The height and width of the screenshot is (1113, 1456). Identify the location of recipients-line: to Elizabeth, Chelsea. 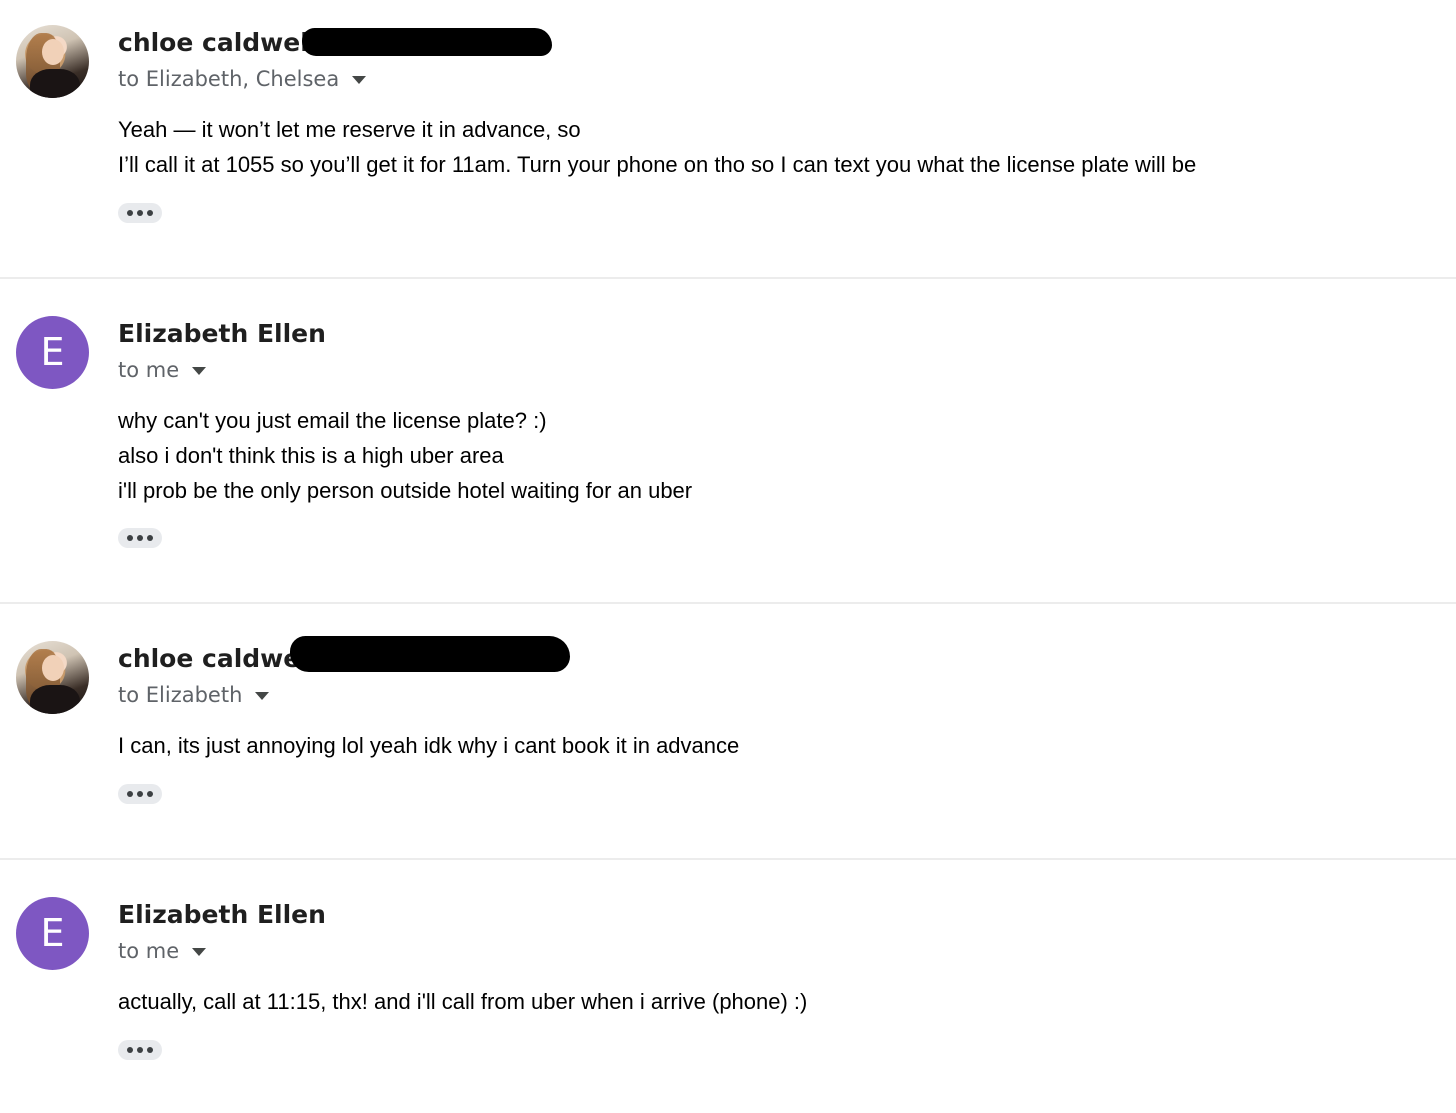
(242, 79).